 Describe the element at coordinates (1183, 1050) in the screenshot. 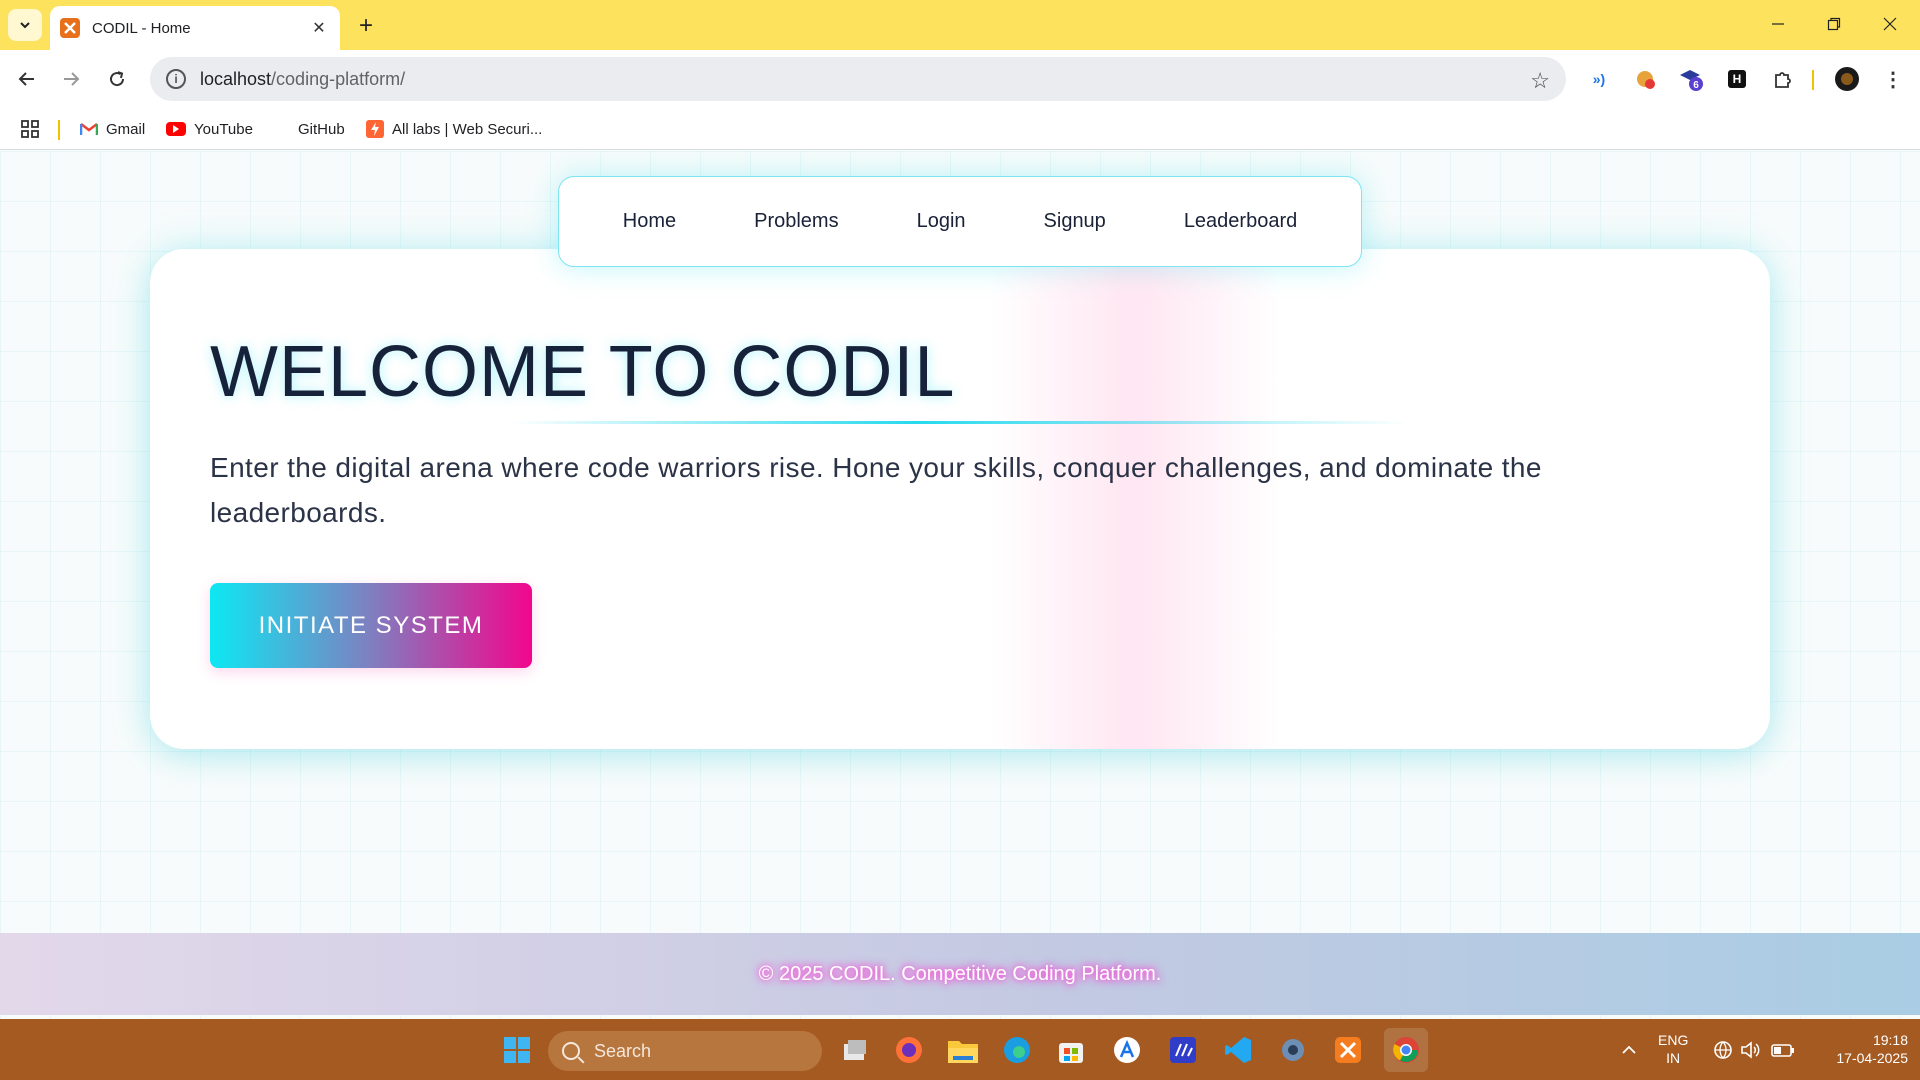

I see `code-tool-icon` at that location.